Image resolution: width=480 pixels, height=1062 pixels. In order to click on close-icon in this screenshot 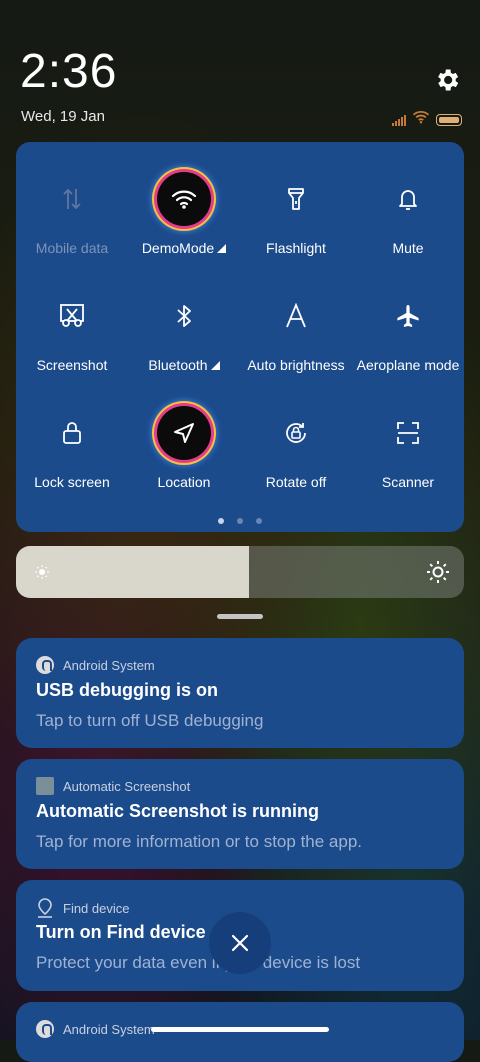, I will do `click(240, 943)`.